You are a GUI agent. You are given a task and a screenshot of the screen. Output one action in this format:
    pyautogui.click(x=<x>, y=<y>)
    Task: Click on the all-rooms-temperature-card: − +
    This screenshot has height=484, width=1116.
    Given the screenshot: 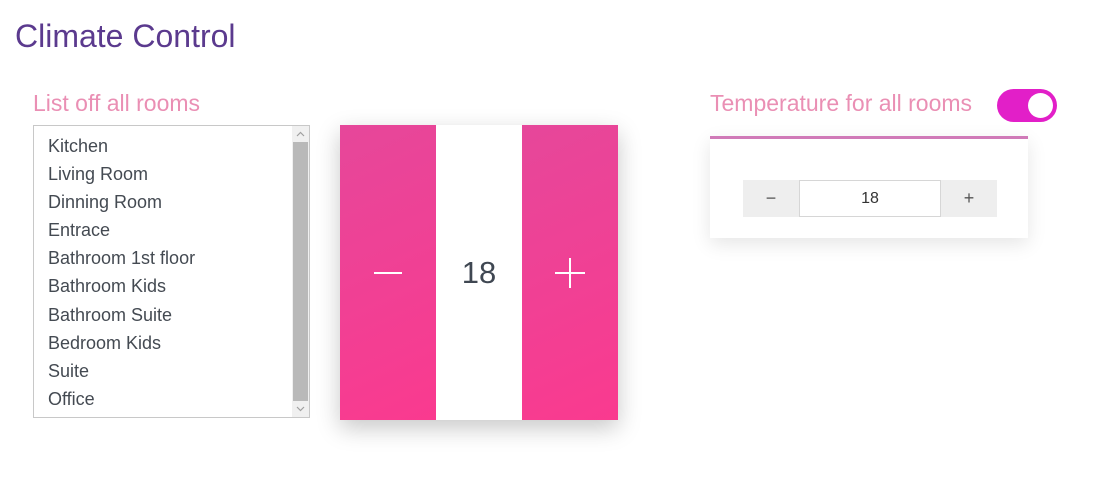 What is the action you would take?
    pyautogui.click(x=869, y=187)
    